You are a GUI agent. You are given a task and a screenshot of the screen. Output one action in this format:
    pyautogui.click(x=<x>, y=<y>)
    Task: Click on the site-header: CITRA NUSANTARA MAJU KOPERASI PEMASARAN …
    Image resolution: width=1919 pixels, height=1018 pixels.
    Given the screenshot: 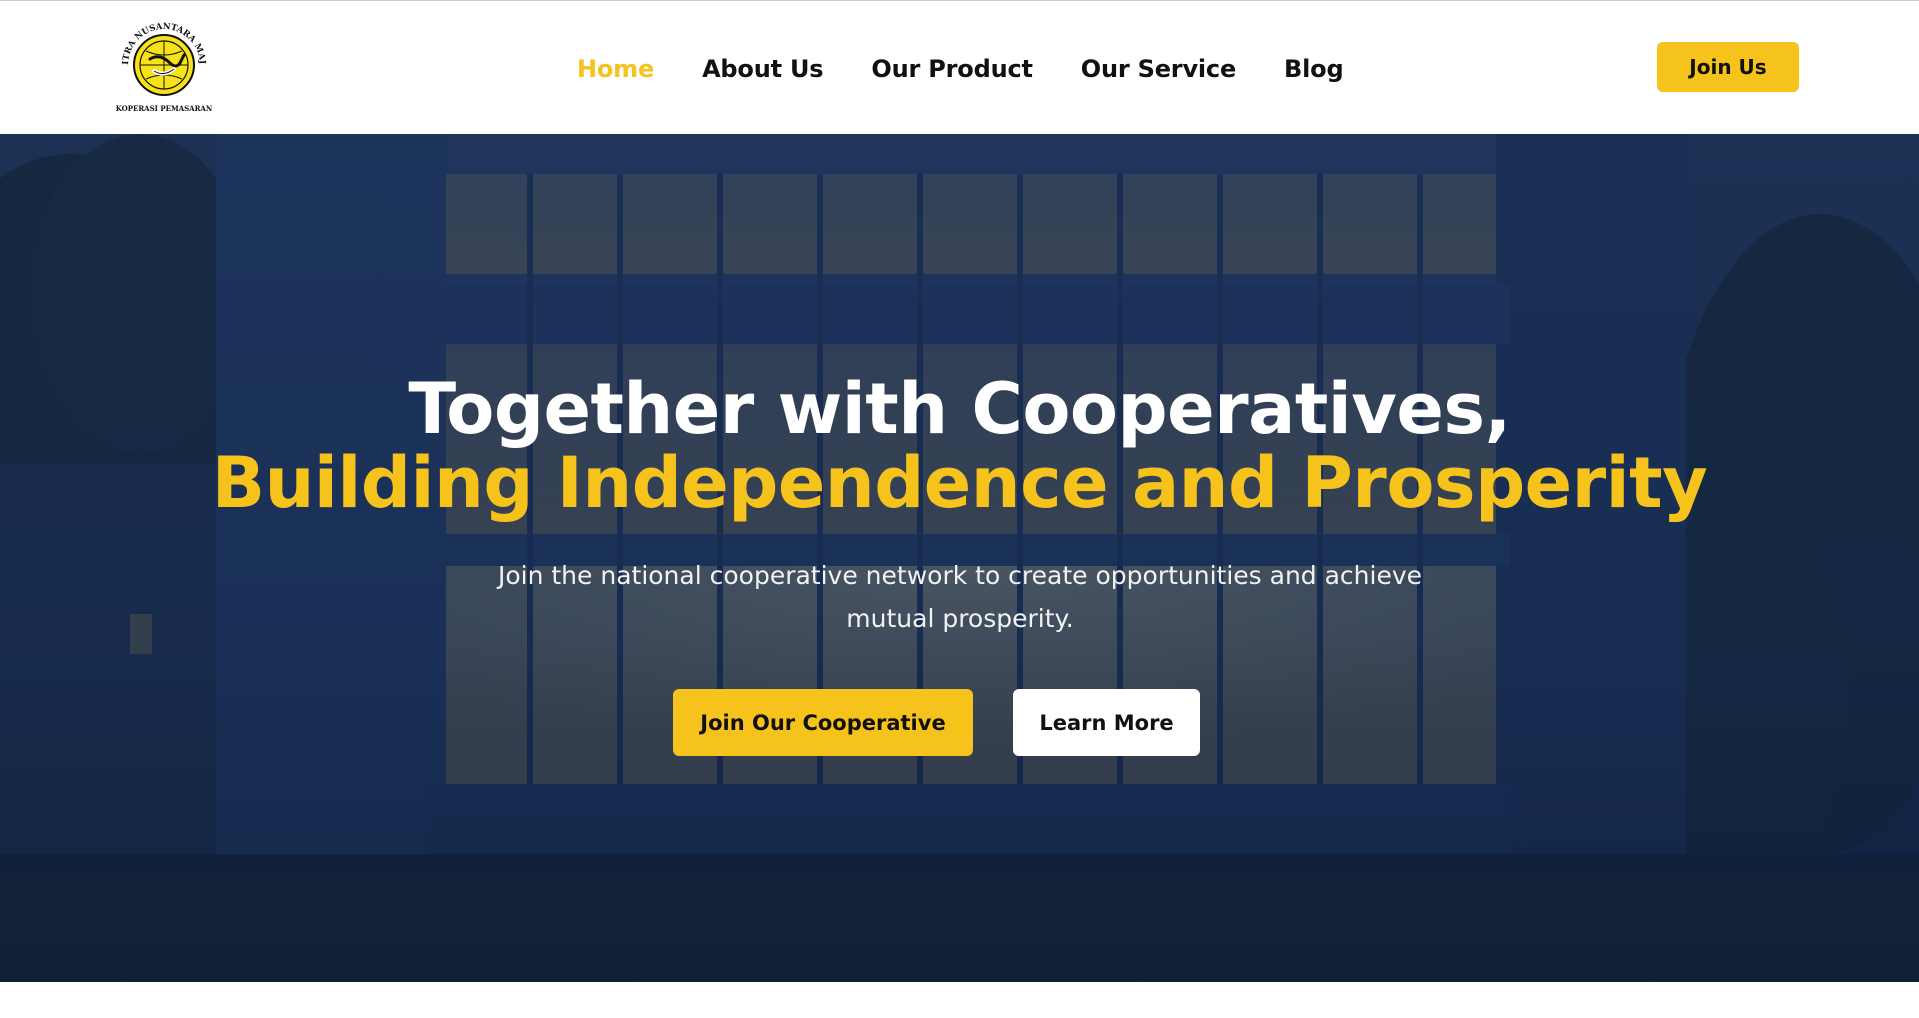 What is the action you would take?
    pyautogui.click(x=959, y=67)
    